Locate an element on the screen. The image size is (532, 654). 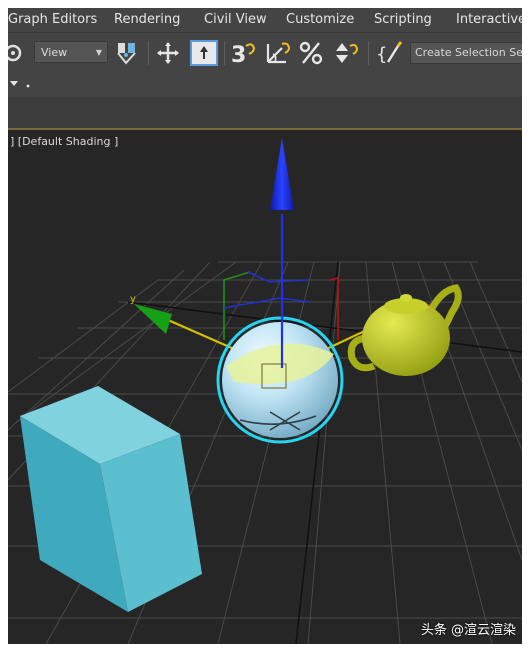
menu-graph-editors: Graph Editors is located at coordinates (52, 20).